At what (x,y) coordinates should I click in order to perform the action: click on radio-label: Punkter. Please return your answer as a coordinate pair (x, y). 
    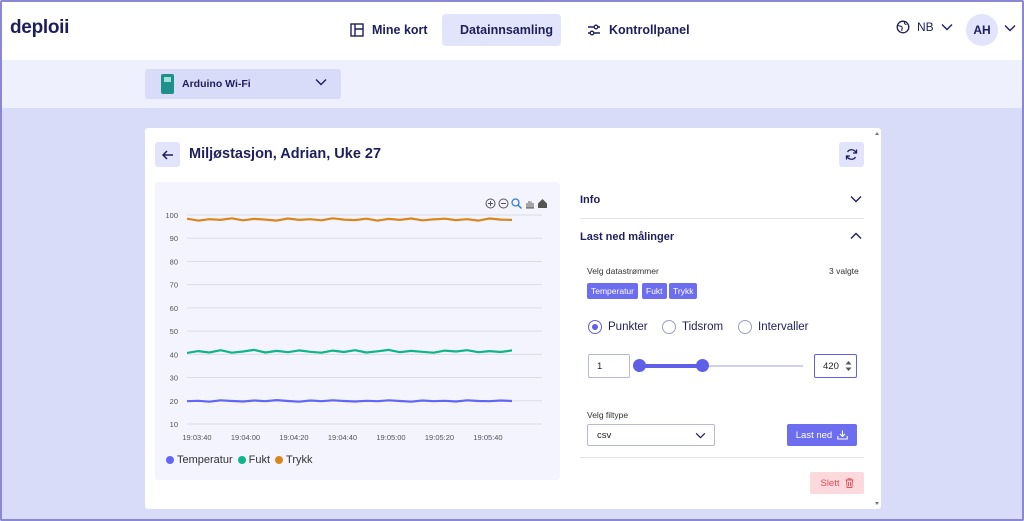
    Looking at the image, I should click on (628, 327).